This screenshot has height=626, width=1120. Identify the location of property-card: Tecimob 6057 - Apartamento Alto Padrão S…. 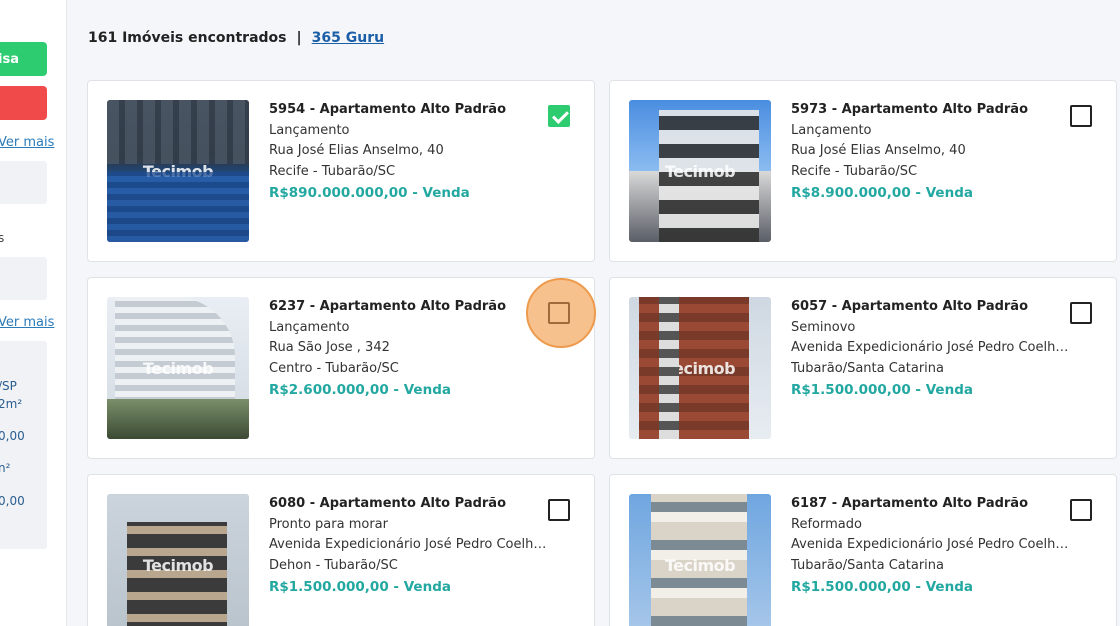
(863, 368).